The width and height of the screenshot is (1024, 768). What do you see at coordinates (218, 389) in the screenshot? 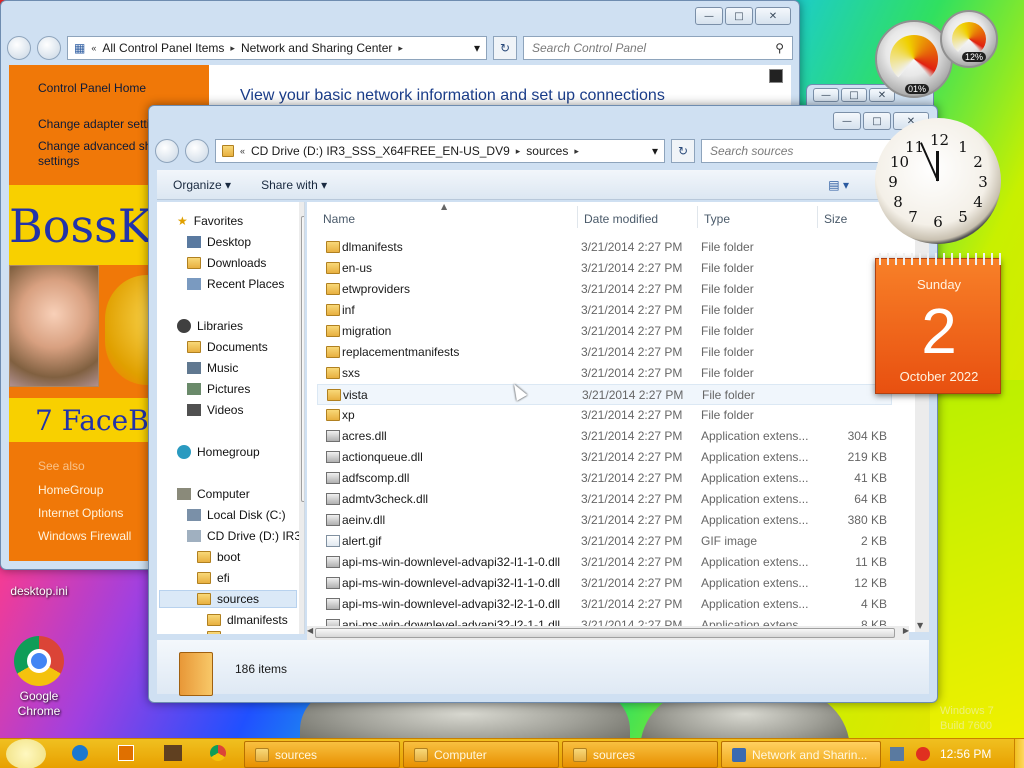
I see `nav-pictures: Pictures` at bounding box center [218, 389].